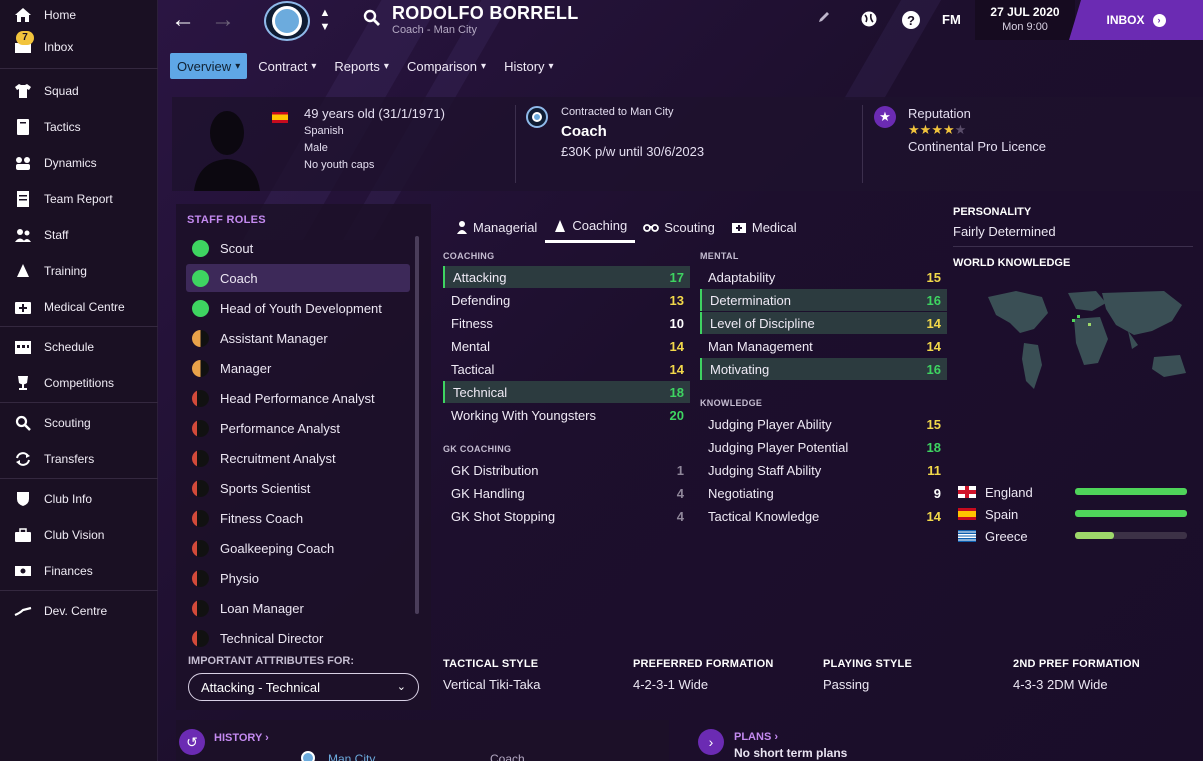  I want to click on nav-label: Team Report, so click(78, 199).